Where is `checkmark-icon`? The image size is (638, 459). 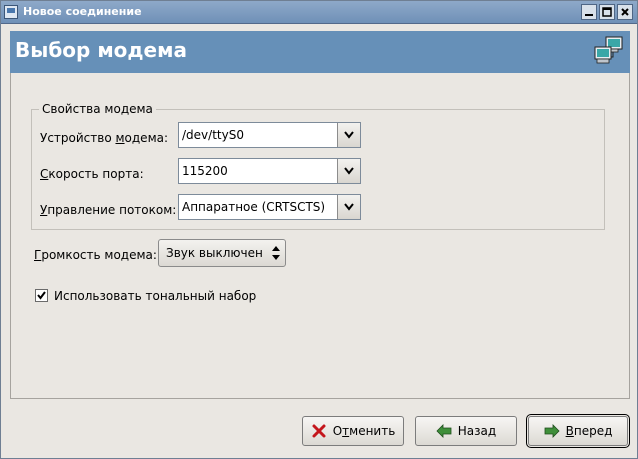
checkmark-icon is located at coordinates (41, 295).